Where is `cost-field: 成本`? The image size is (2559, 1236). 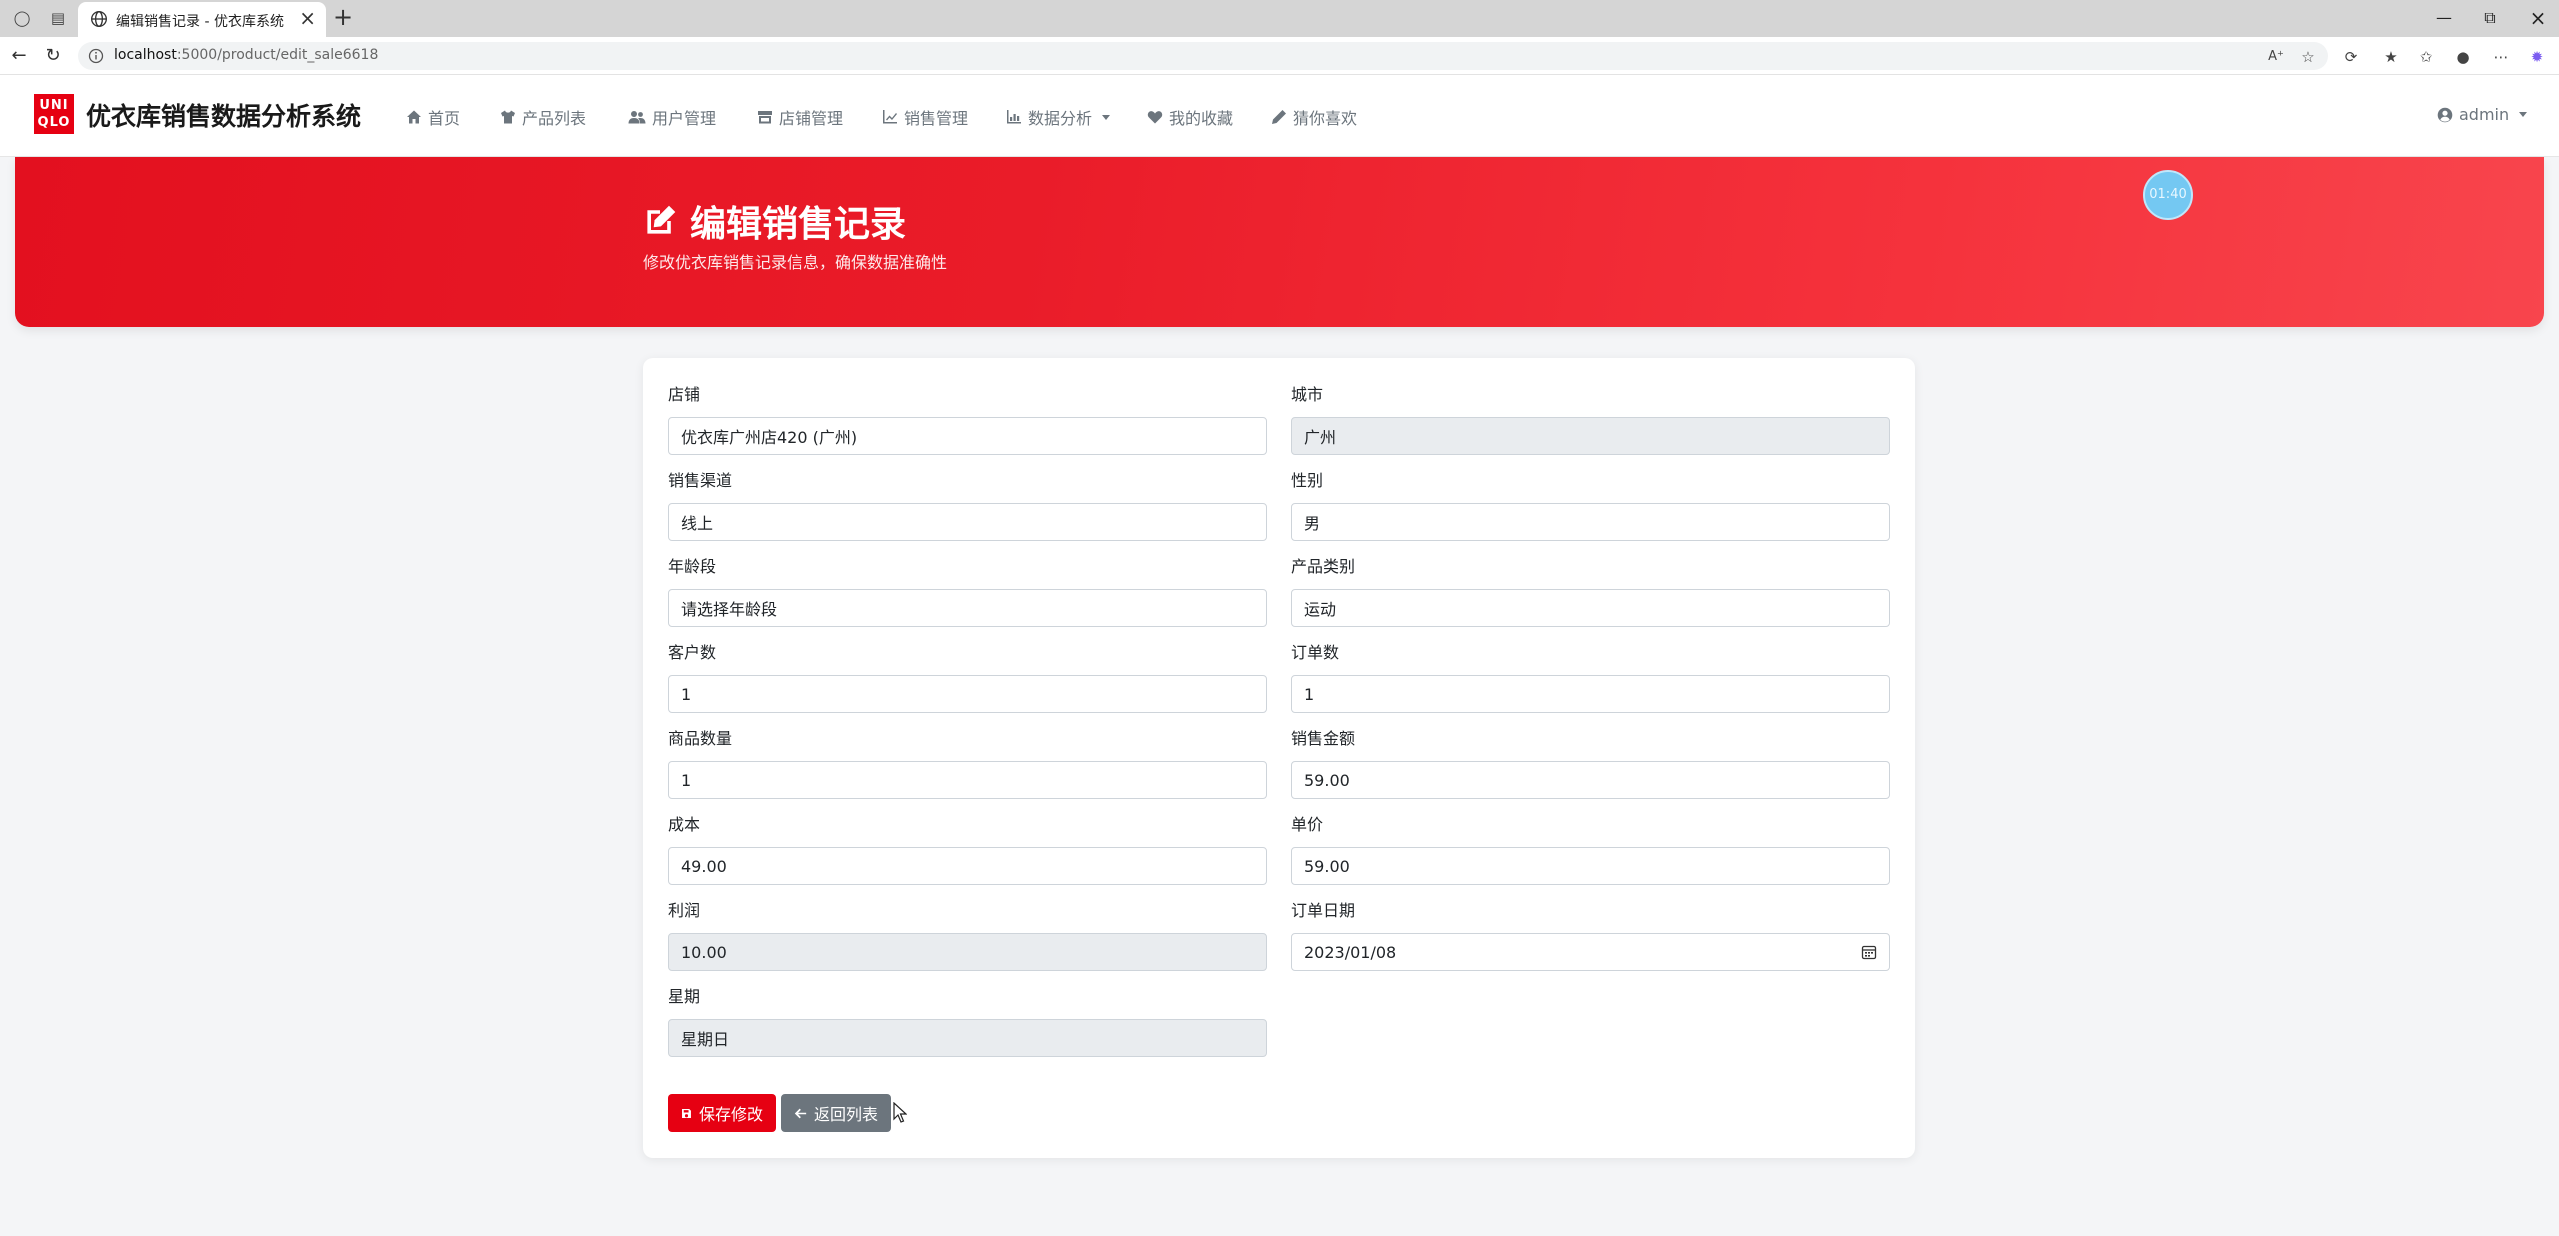 cost-field: 成本 is located at coordinates (967, 849).